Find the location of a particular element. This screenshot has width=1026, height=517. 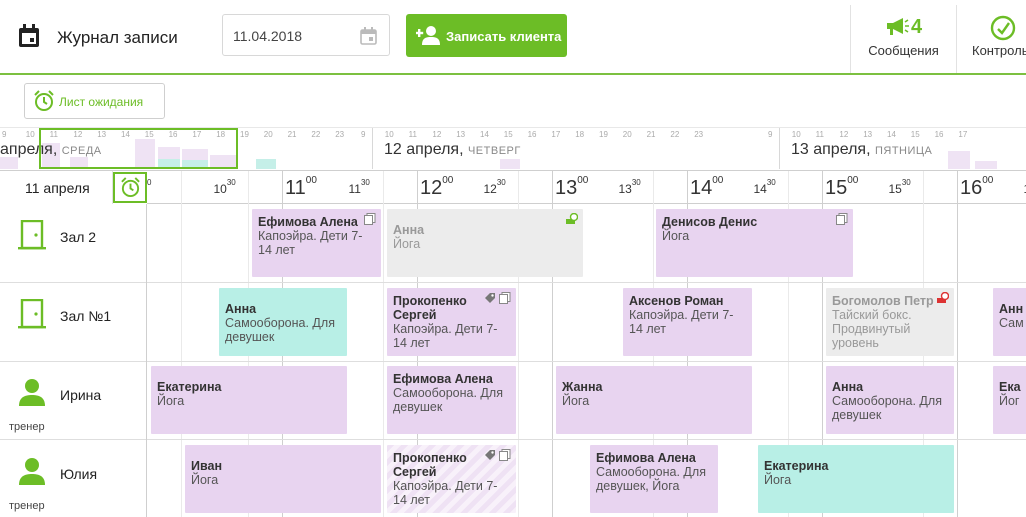

mini-view-selection is located at coordinates (138, 148).